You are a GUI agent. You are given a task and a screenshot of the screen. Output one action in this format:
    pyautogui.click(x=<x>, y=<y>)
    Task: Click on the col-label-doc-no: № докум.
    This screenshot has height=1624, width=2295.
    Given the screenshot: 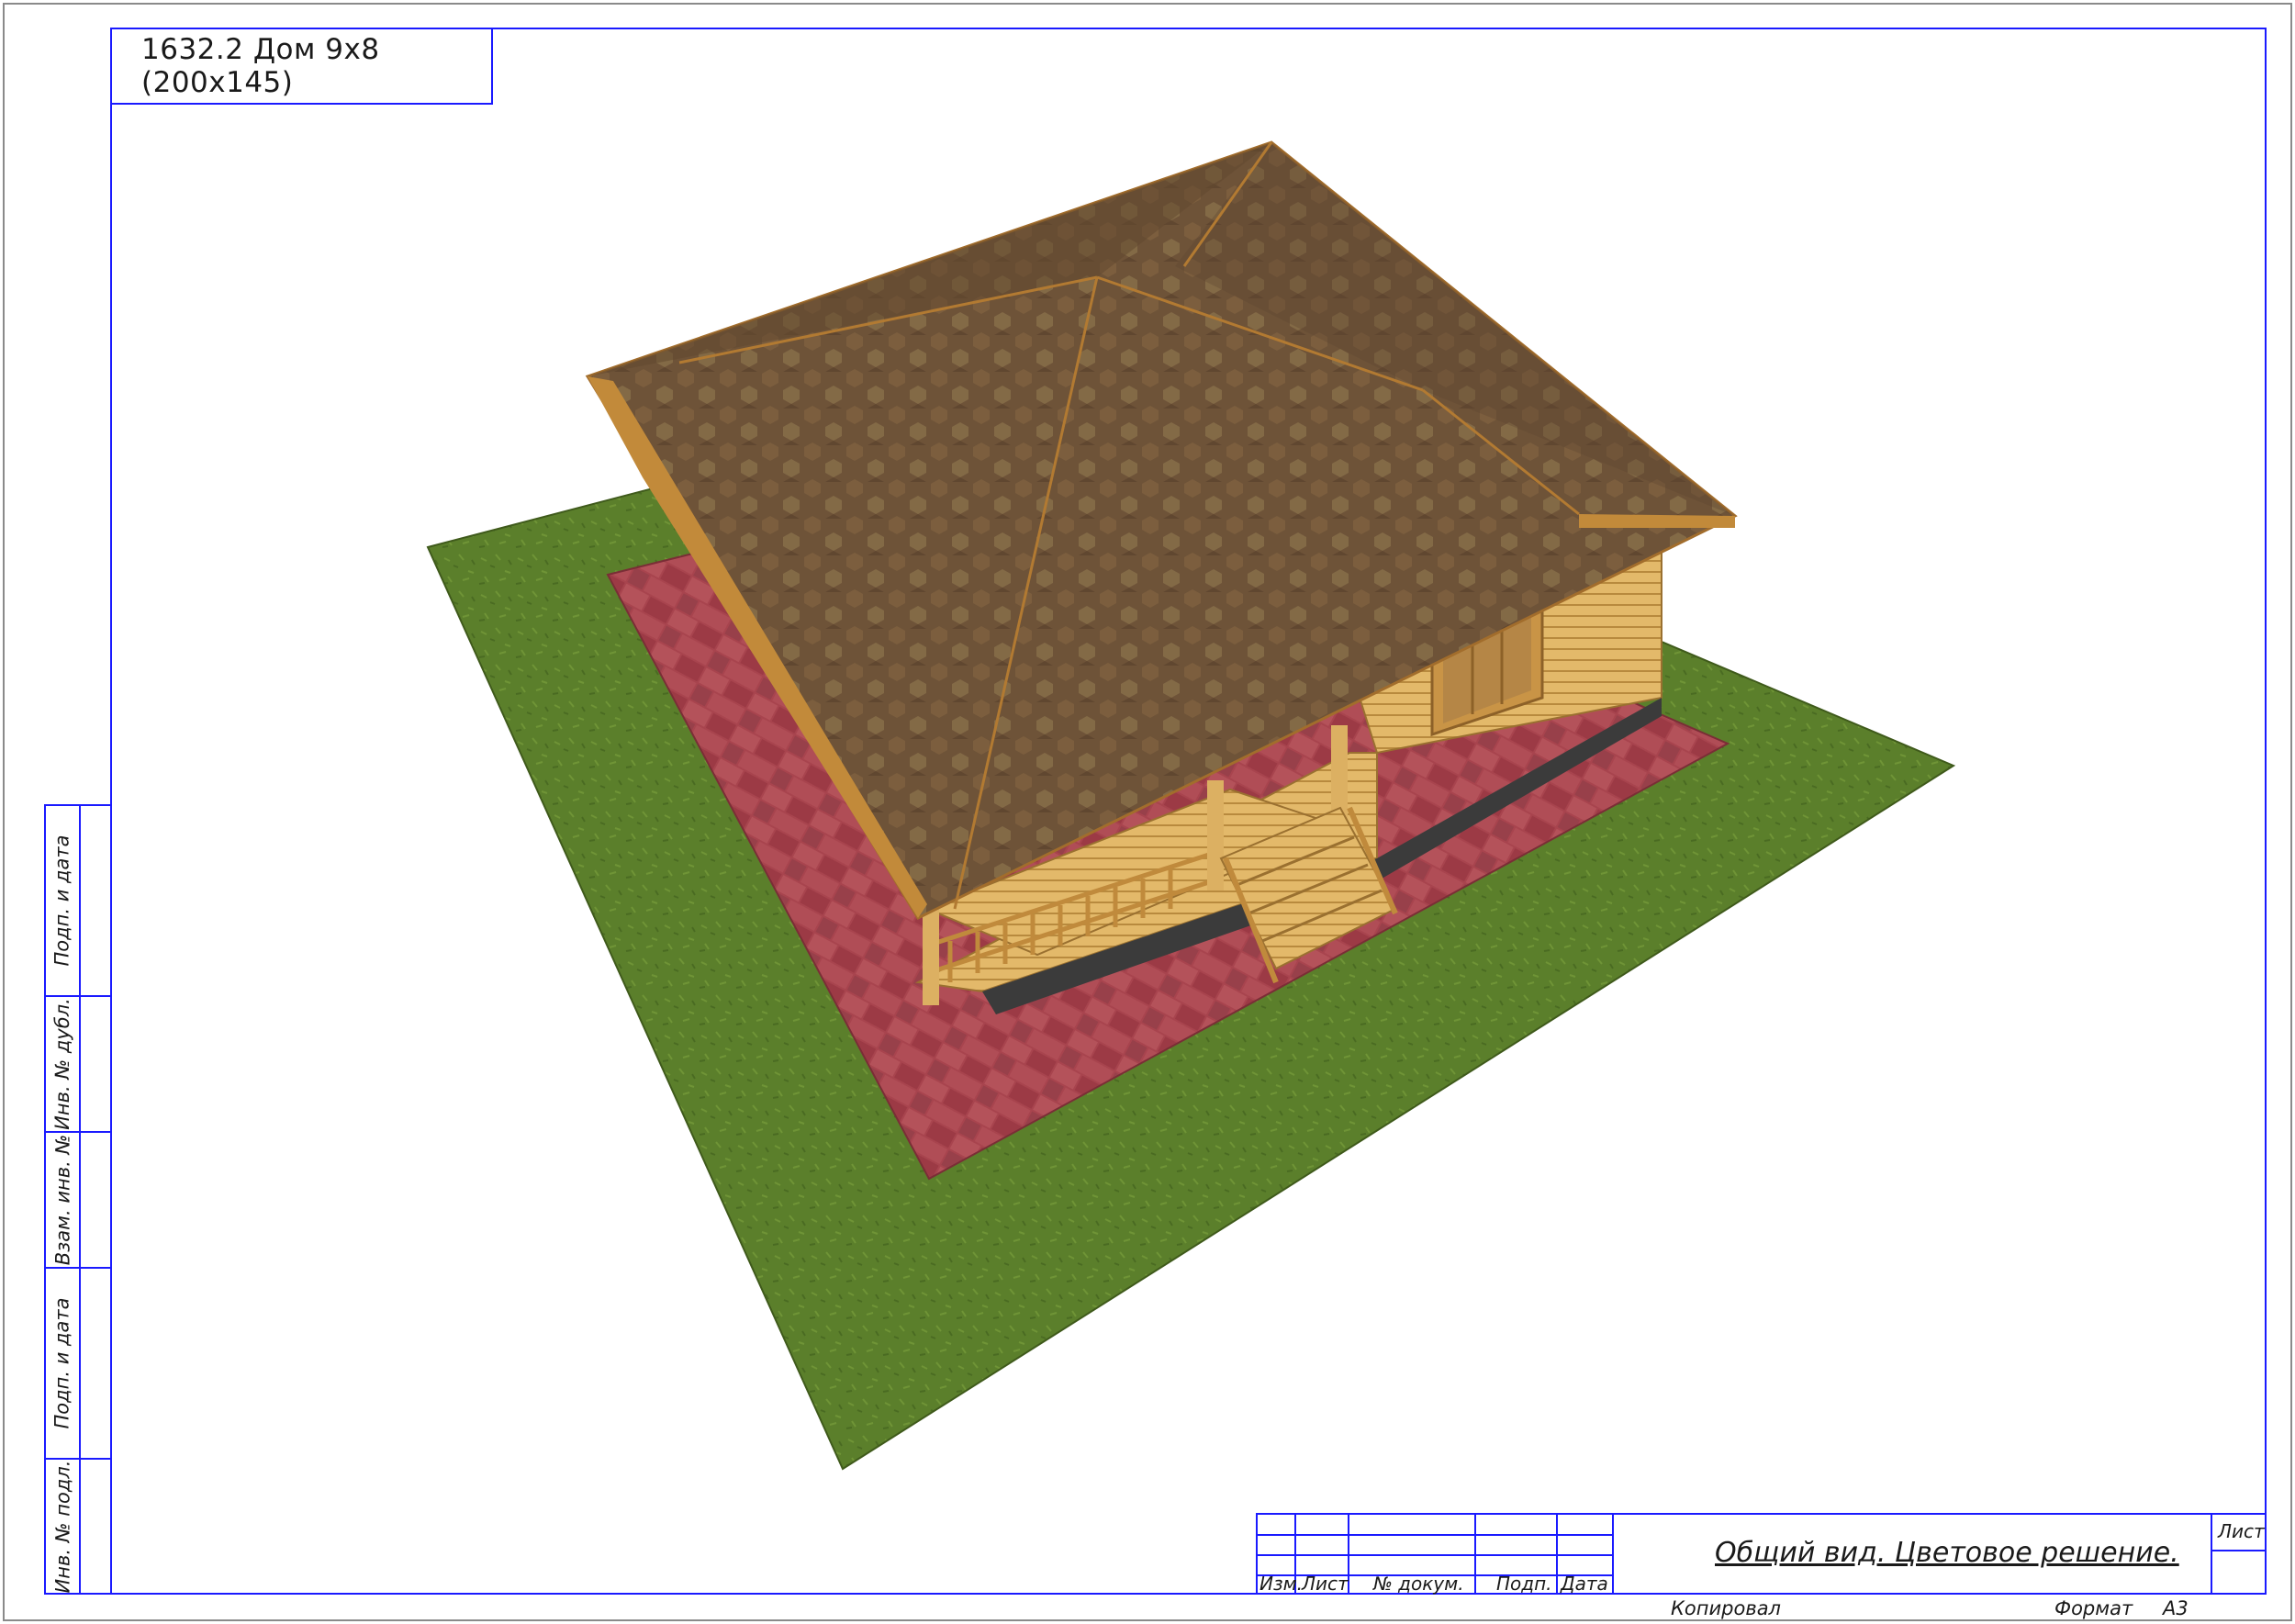 What is the action you would take?
    pyautogui.click(x=1419, y=1584)
    